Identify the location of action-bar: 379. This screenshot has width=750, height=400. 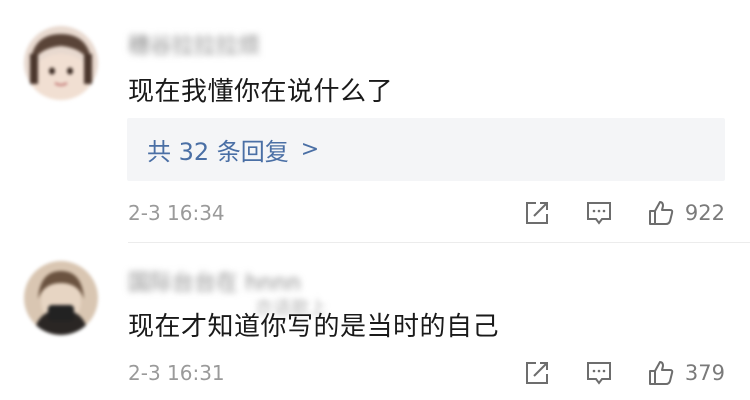
(624, 373).